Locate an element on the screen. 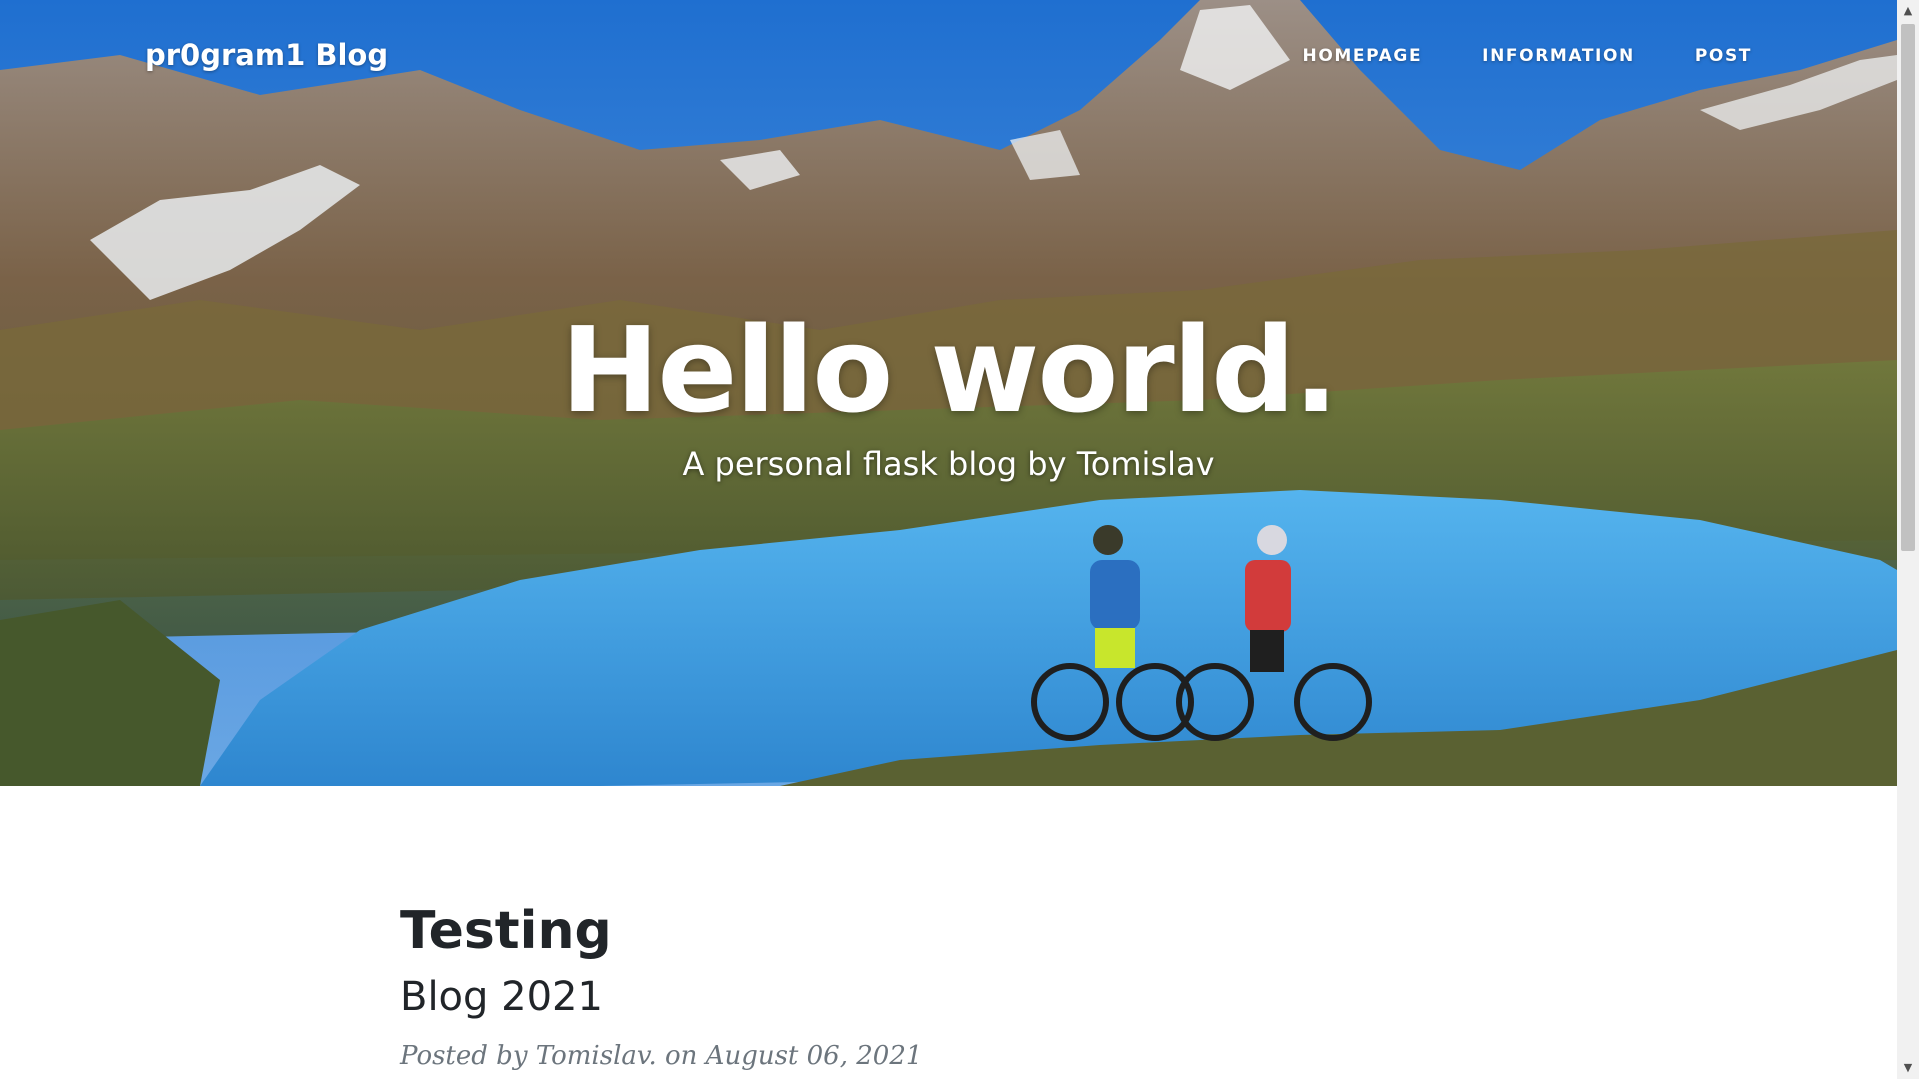  post-subtitle: Blog 2021 is located at coordinates (501, 997).